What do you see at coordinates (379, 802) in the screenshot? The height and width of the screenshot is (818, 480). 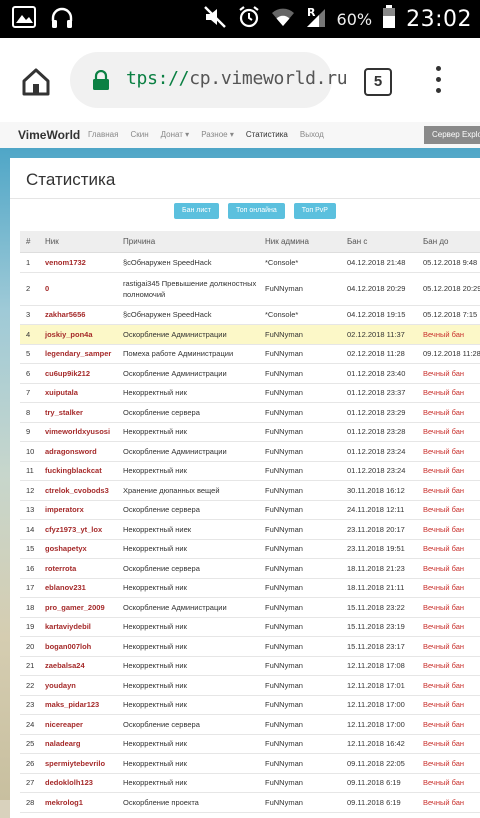 I see `cell-ban-from: 09.11.2018 6:19` at bounding box center [379, 802].